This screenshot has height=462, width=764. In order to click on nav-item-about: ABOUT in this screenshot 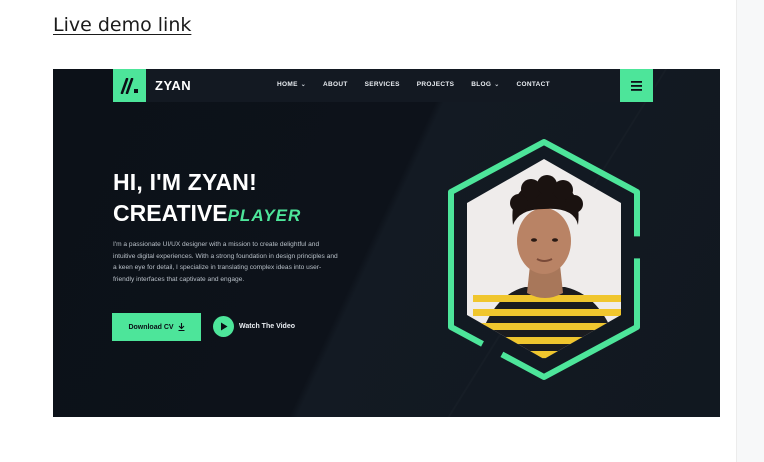, I will do `click(335, 84)`.